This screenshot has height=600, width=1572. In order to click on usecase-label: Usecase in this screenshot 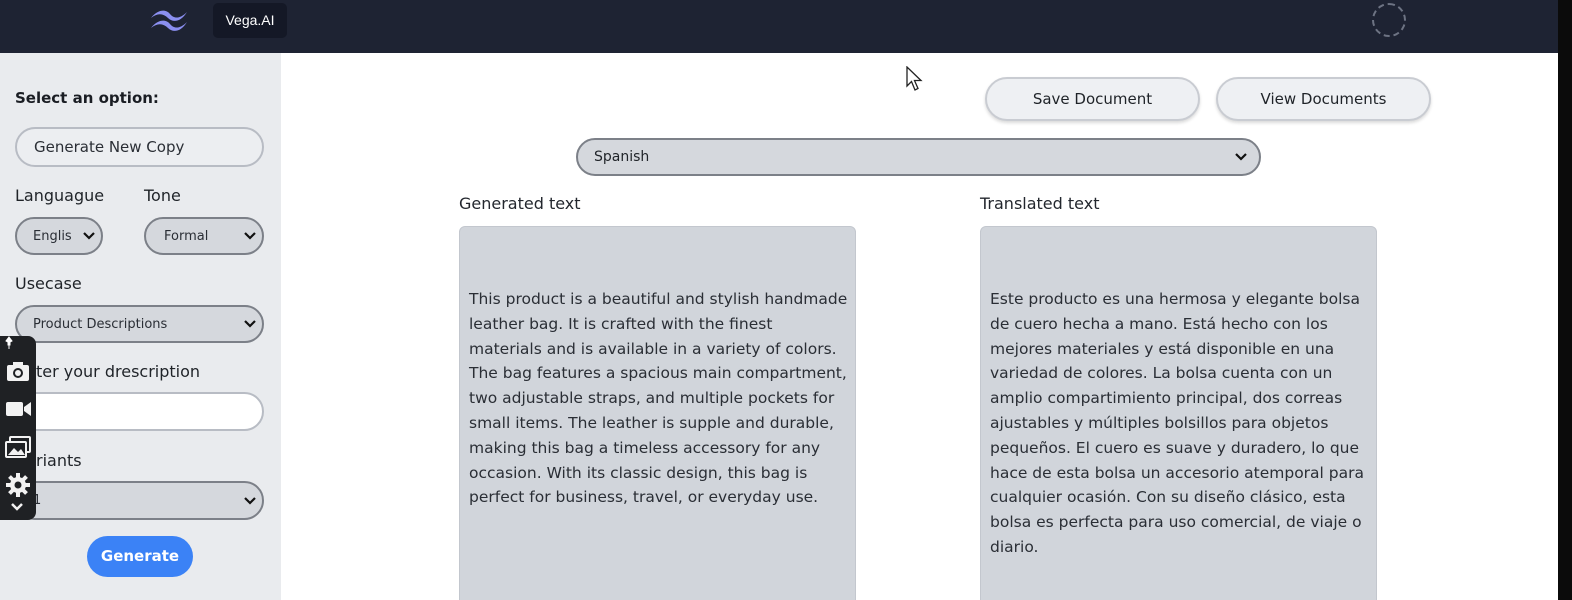, I will do `click(48, 283)`.